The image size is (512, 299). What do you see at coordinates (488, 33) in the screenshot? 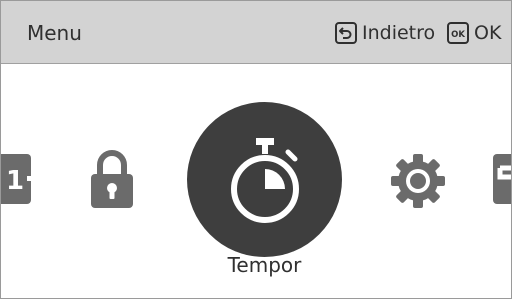
I see `ok-label: OK` at bounding box center [488, 33].